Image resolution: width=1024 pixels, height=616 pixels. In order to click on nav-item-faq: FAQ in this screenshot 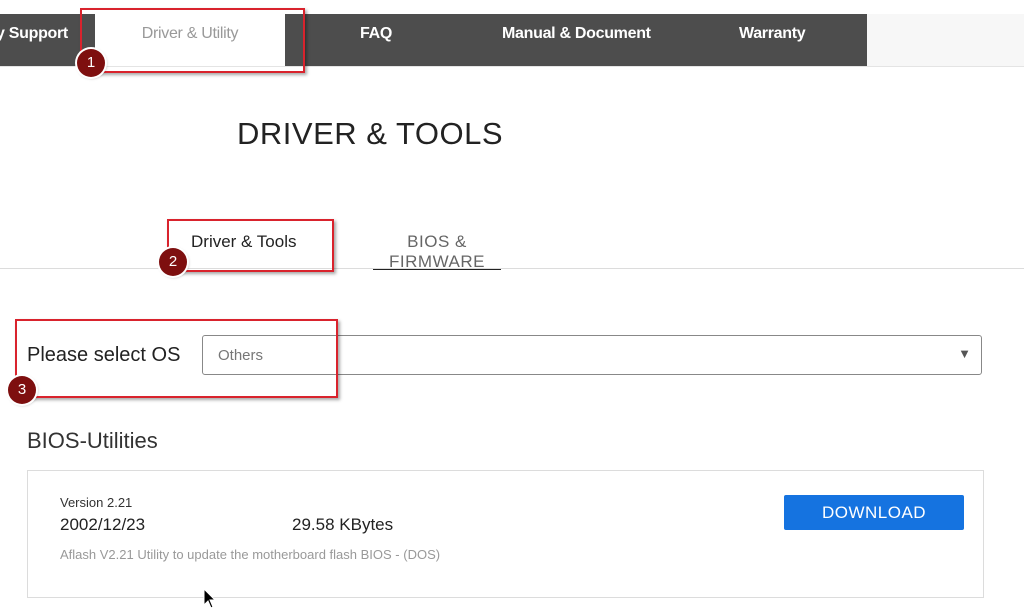, I will do `click(376, 40)`.